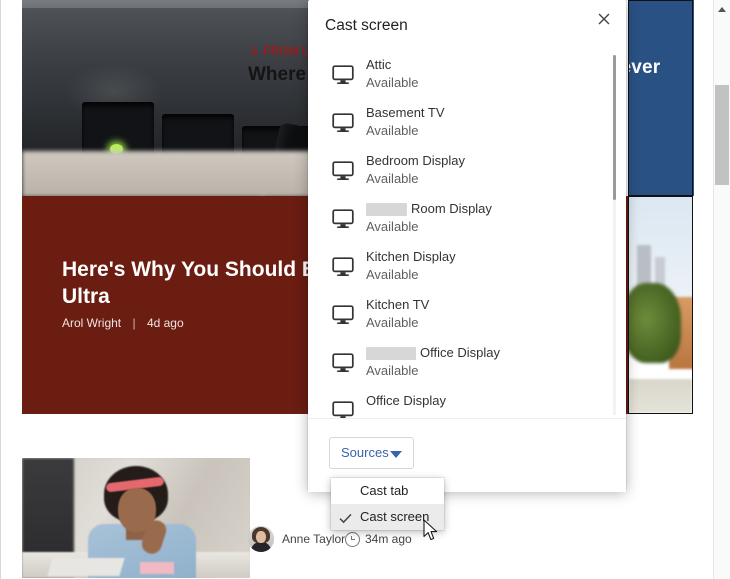 The height and width of the screenshot is (579, 730). Describe the element at coordinates (415, 160) in the screenshot. I see `cast-device-name: Bedroom Display` at that location.